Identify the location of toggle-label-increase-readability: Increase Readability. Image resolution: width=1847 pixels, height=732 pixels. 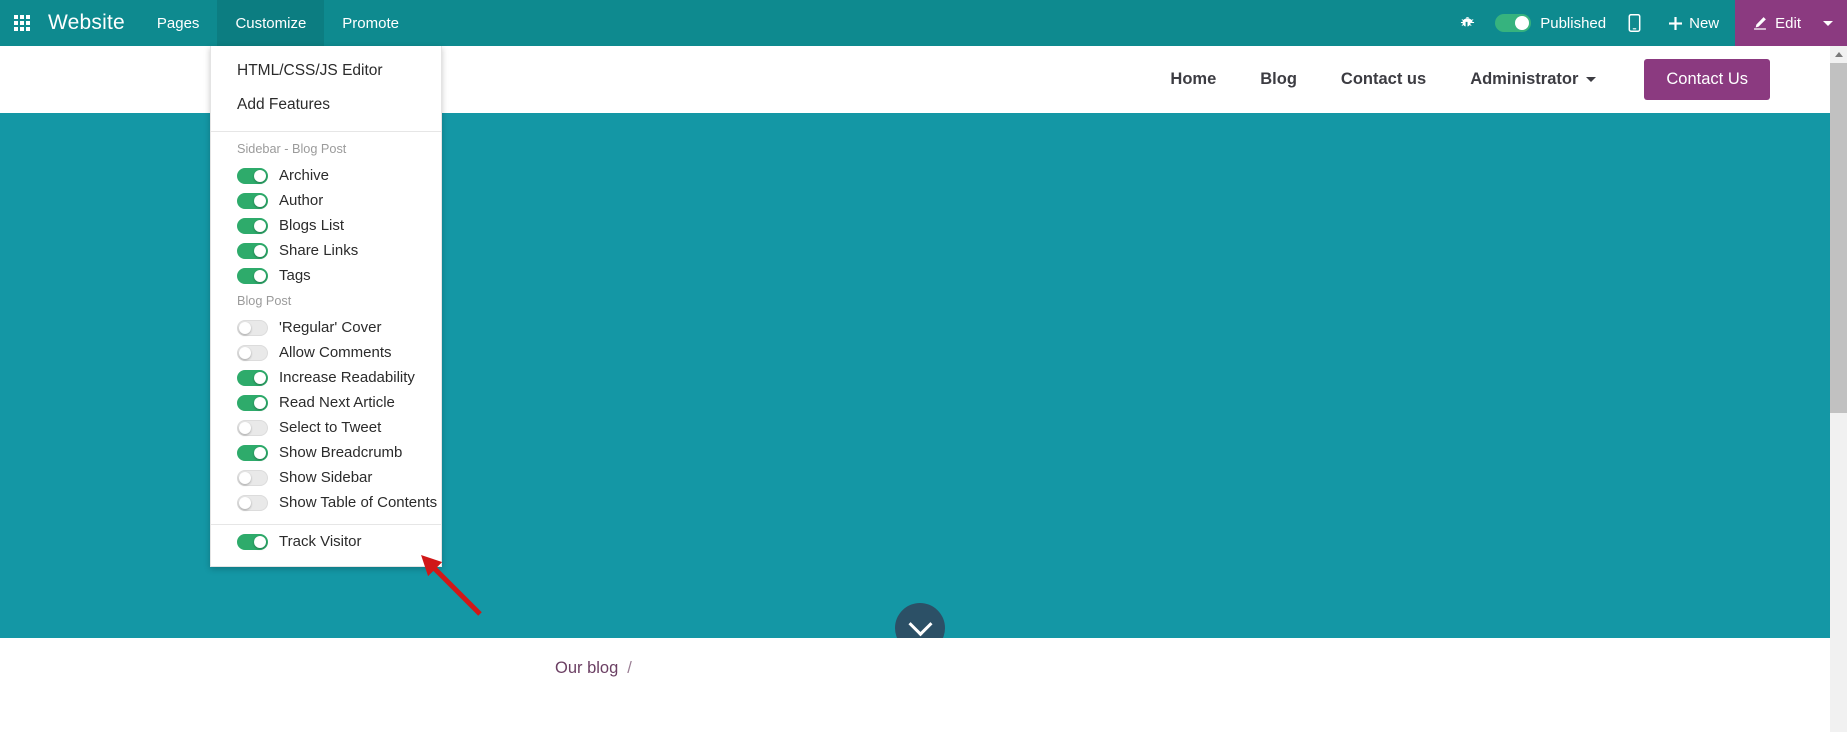
(347, 377).